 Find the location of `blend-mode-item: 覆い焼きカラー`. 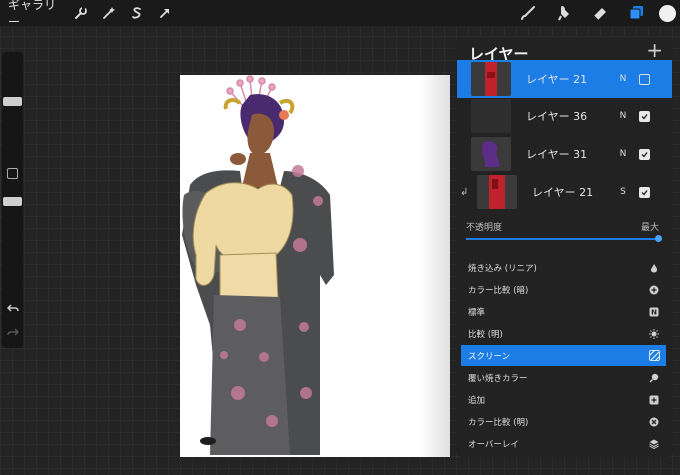

blend-mode-item: 覆い焼きカラー is located at coordinates (563, 377).